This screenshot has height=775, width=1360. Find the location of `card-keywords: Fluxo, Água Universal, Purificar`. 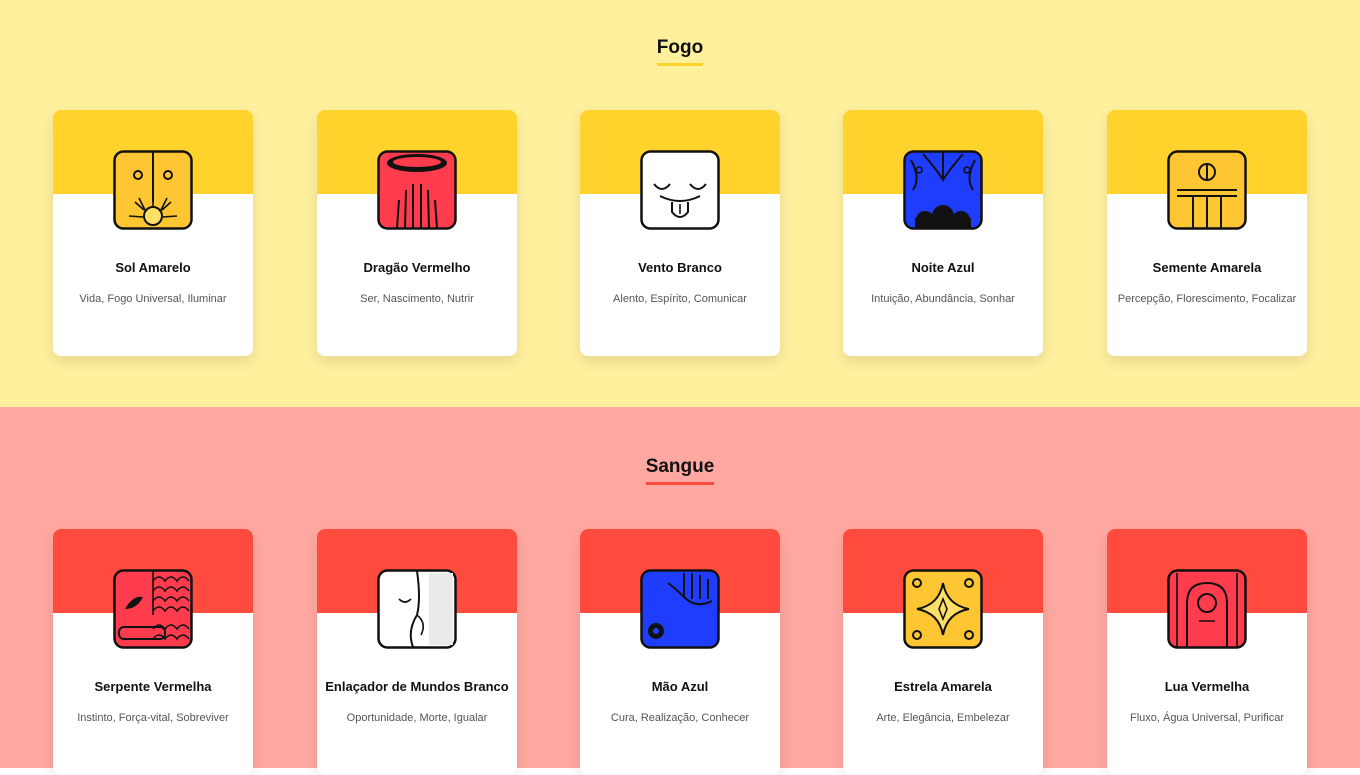

card-keywords: Fluxo, Água Universal, Purificar is located at coordinates (1207, 718).